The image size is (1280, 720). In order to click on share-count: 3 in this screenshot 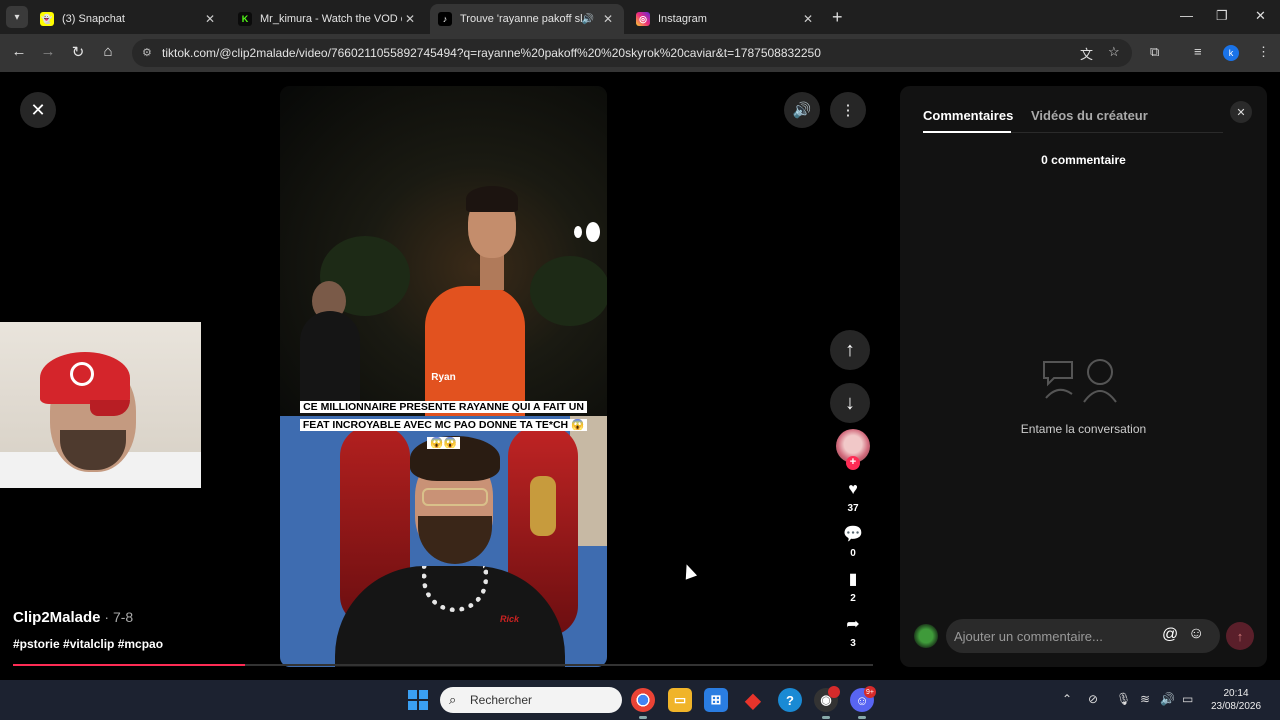, I will do `click(853, 643)`.